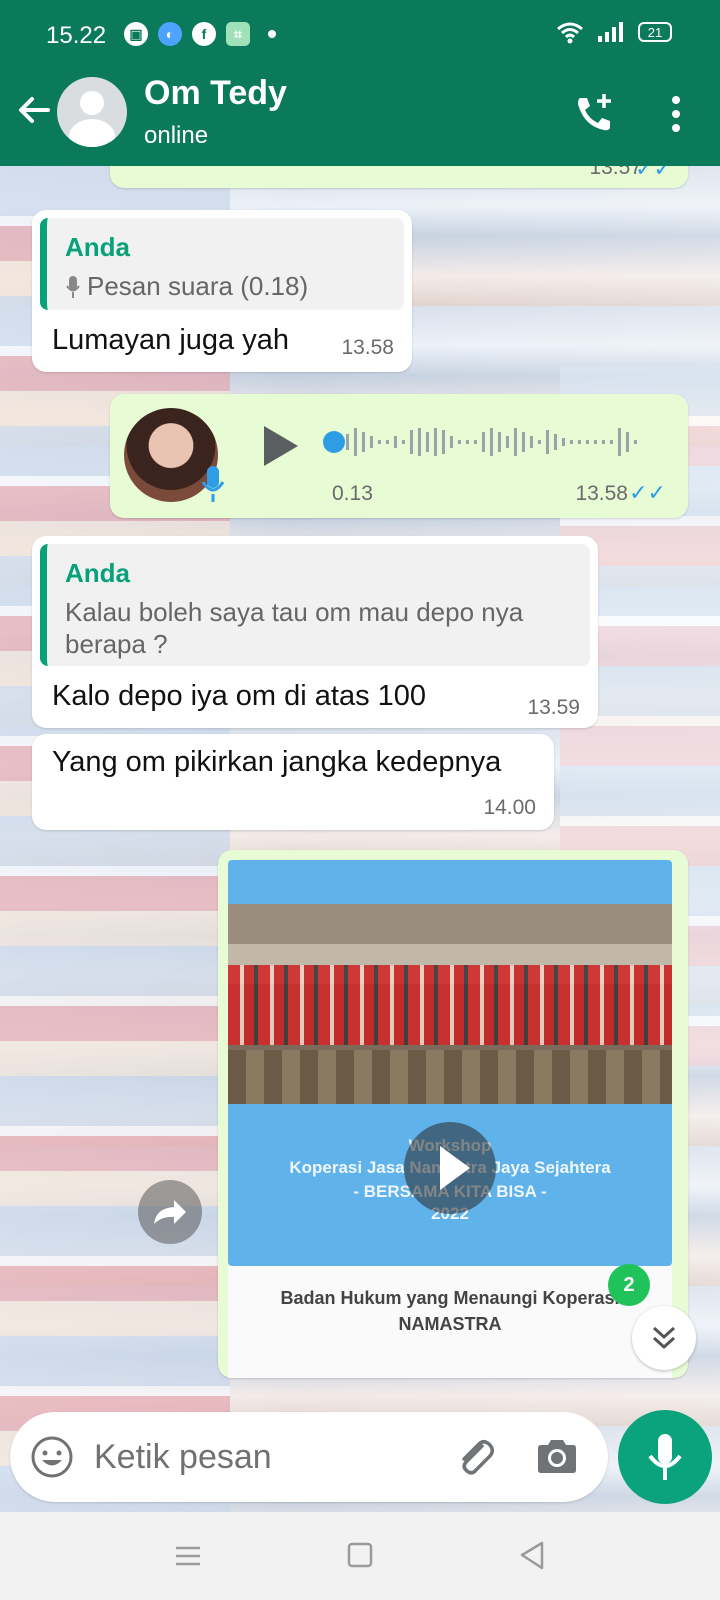 The image size is (720, 1600). What do you see at coordinates (399, 177) in the screenshot?
I see `message-bubble-previous: 13.57 ✓✓` at bounding box center [399, 177].